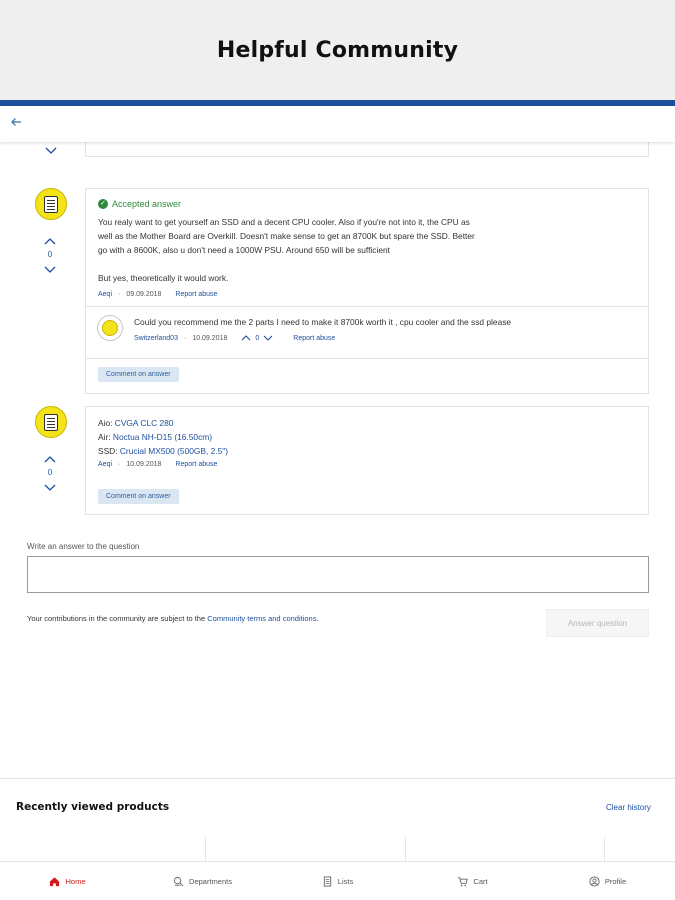  I want to click on comment-action-row: Comment on answer, so click(367, 376).